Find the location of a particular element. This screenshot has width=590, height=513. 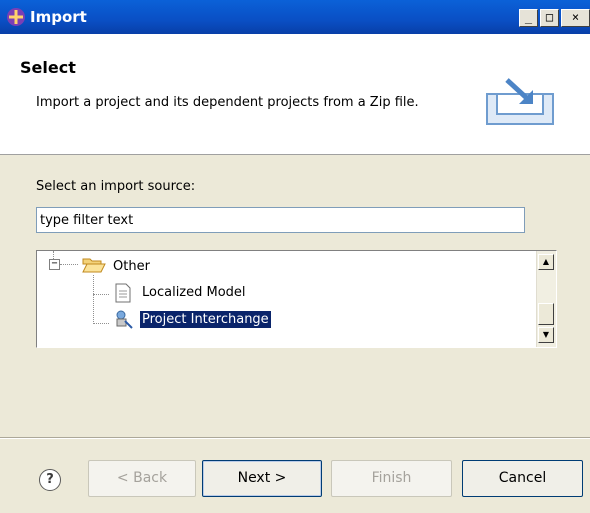

import-source-label: Select an import source: is located at coordinates (116, 186).